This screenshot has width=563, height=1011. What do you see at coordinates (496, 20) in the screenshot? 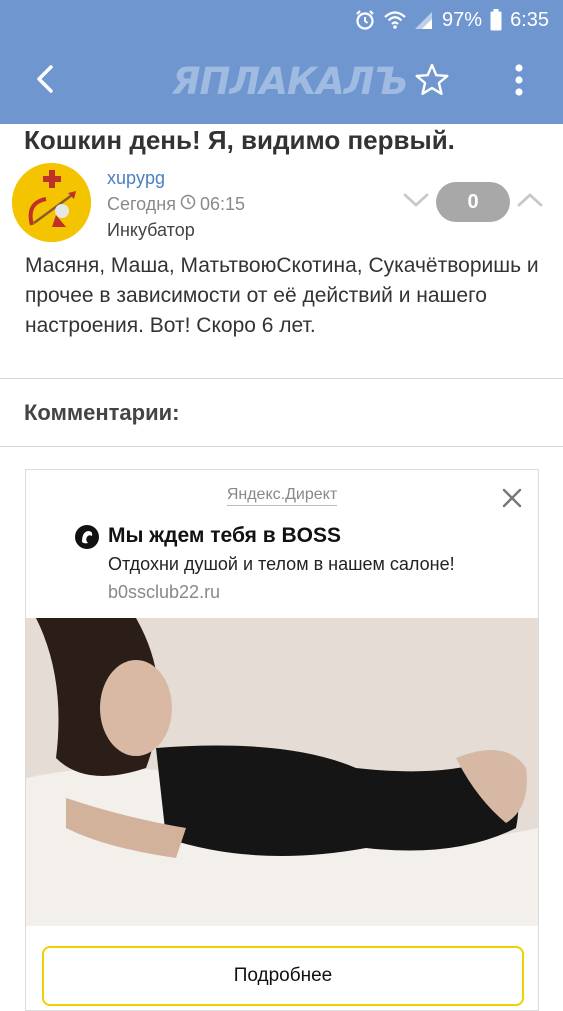
I see `battery-icon` at bounding box center [496, 20].